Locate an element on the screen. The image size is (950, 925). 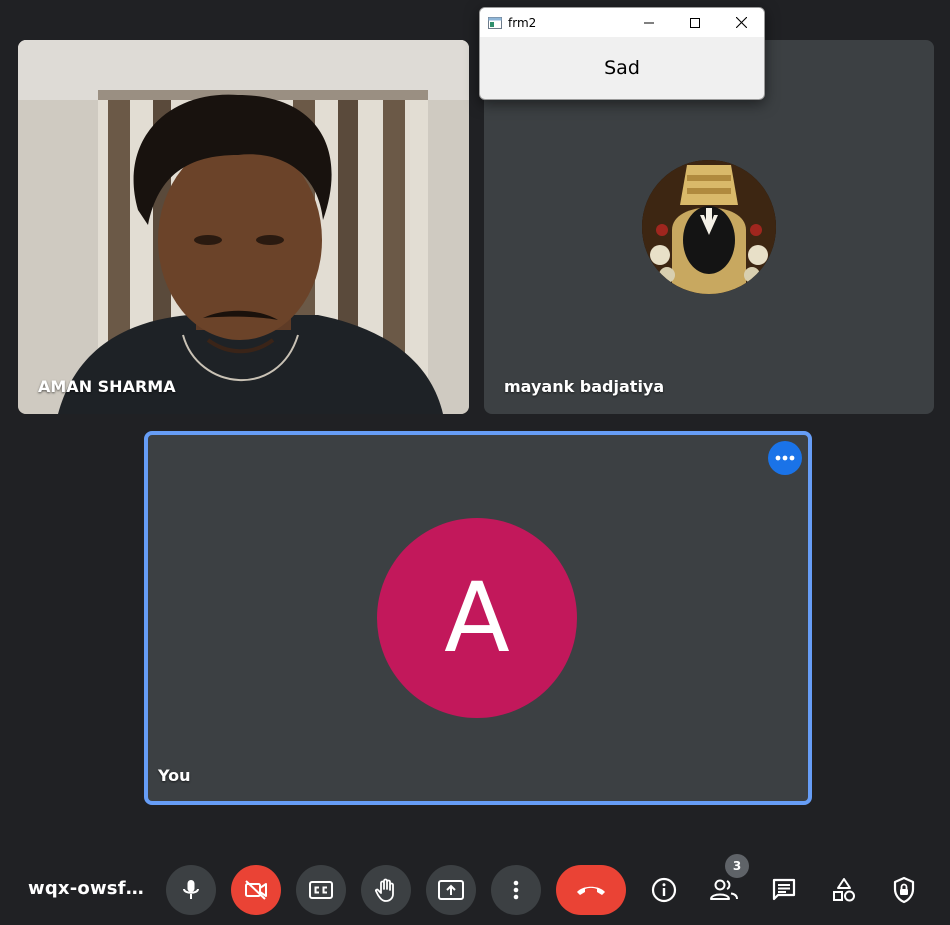
frm2-window: frm2 Sad is located at coordinates (622, 53).